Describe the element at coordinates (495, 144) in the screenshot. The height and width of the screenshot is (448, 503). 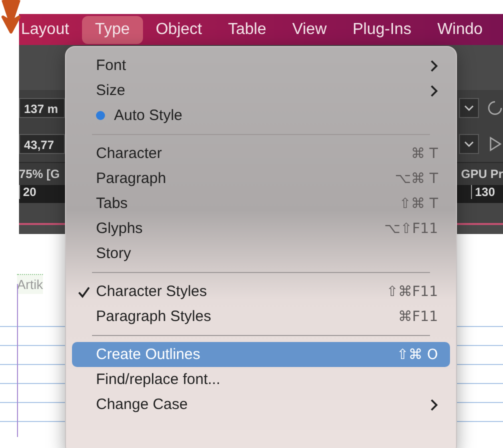
I see `play-icon` at that location.